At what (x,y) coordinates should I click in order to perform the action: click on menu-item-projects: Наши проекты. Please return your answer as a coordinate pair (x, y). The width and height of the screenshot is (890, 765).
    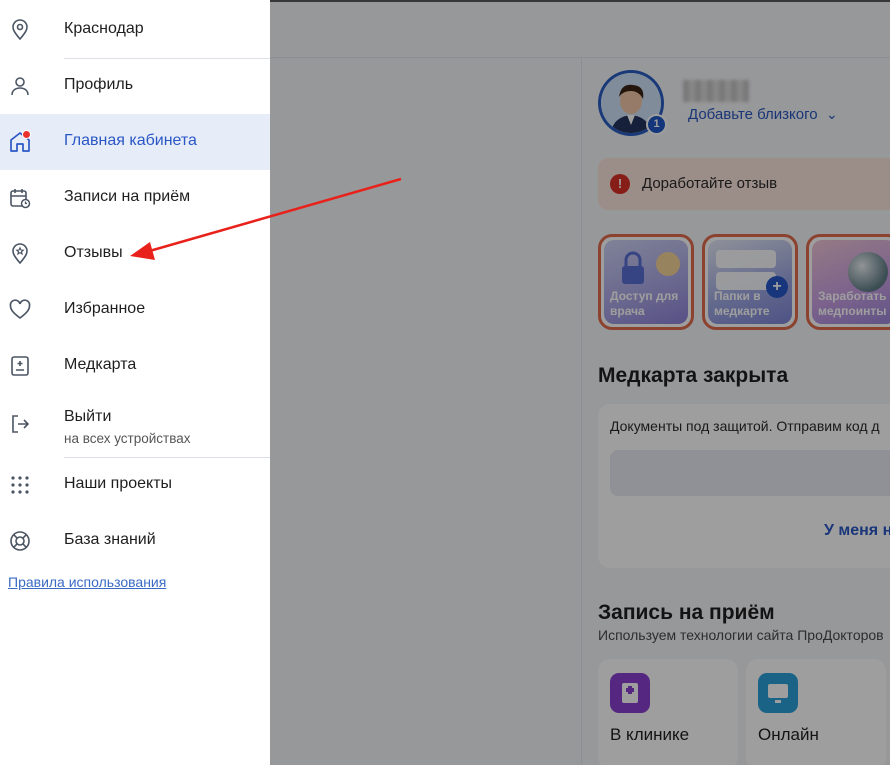
    Looking at the image, I should click on (135, 485).